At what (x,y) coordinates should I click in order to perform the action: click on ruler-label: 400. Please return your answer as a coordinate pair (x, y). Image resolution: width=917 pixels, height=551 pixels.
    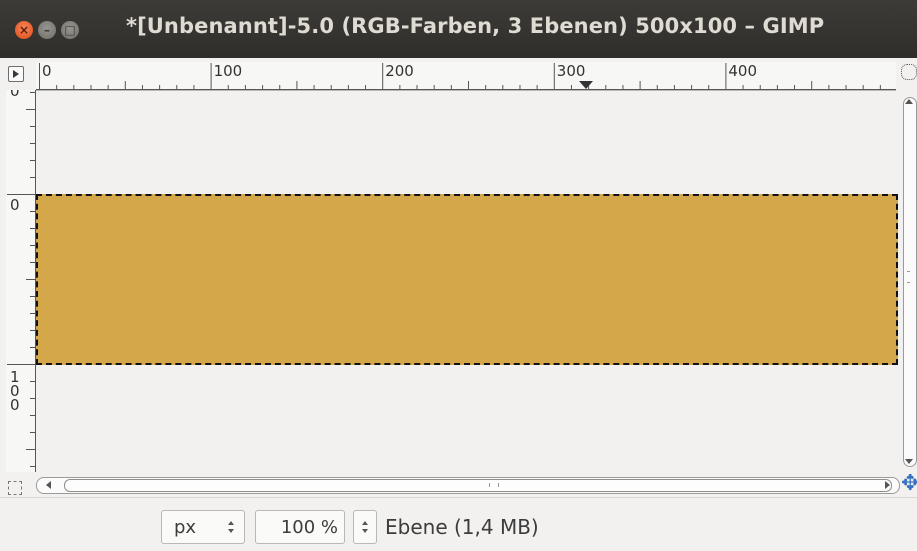
    Looking at the image, I should click on (742, 71).